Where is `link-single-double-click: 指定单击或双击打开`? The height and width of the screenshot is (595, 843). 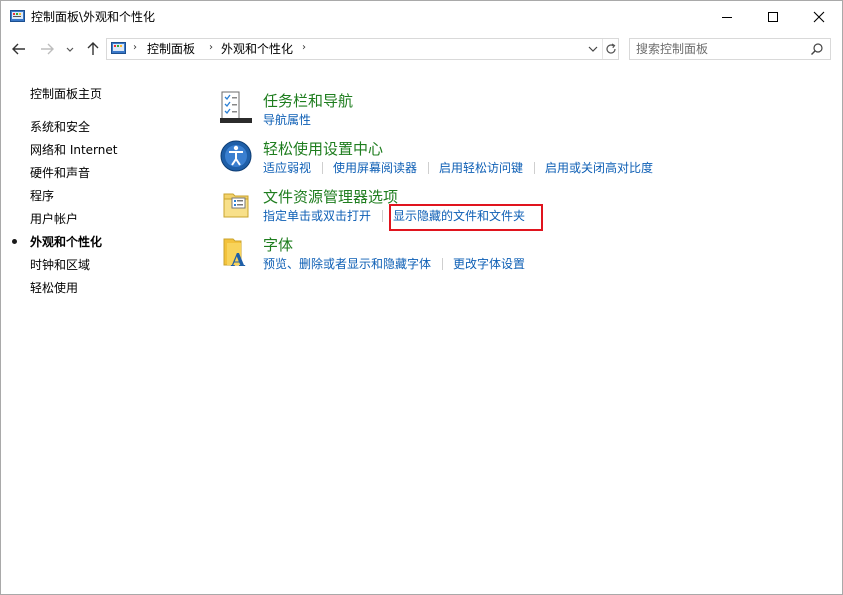 link-single-double-click: 指定单击或双击打开 is located at coordinates (317, 216).